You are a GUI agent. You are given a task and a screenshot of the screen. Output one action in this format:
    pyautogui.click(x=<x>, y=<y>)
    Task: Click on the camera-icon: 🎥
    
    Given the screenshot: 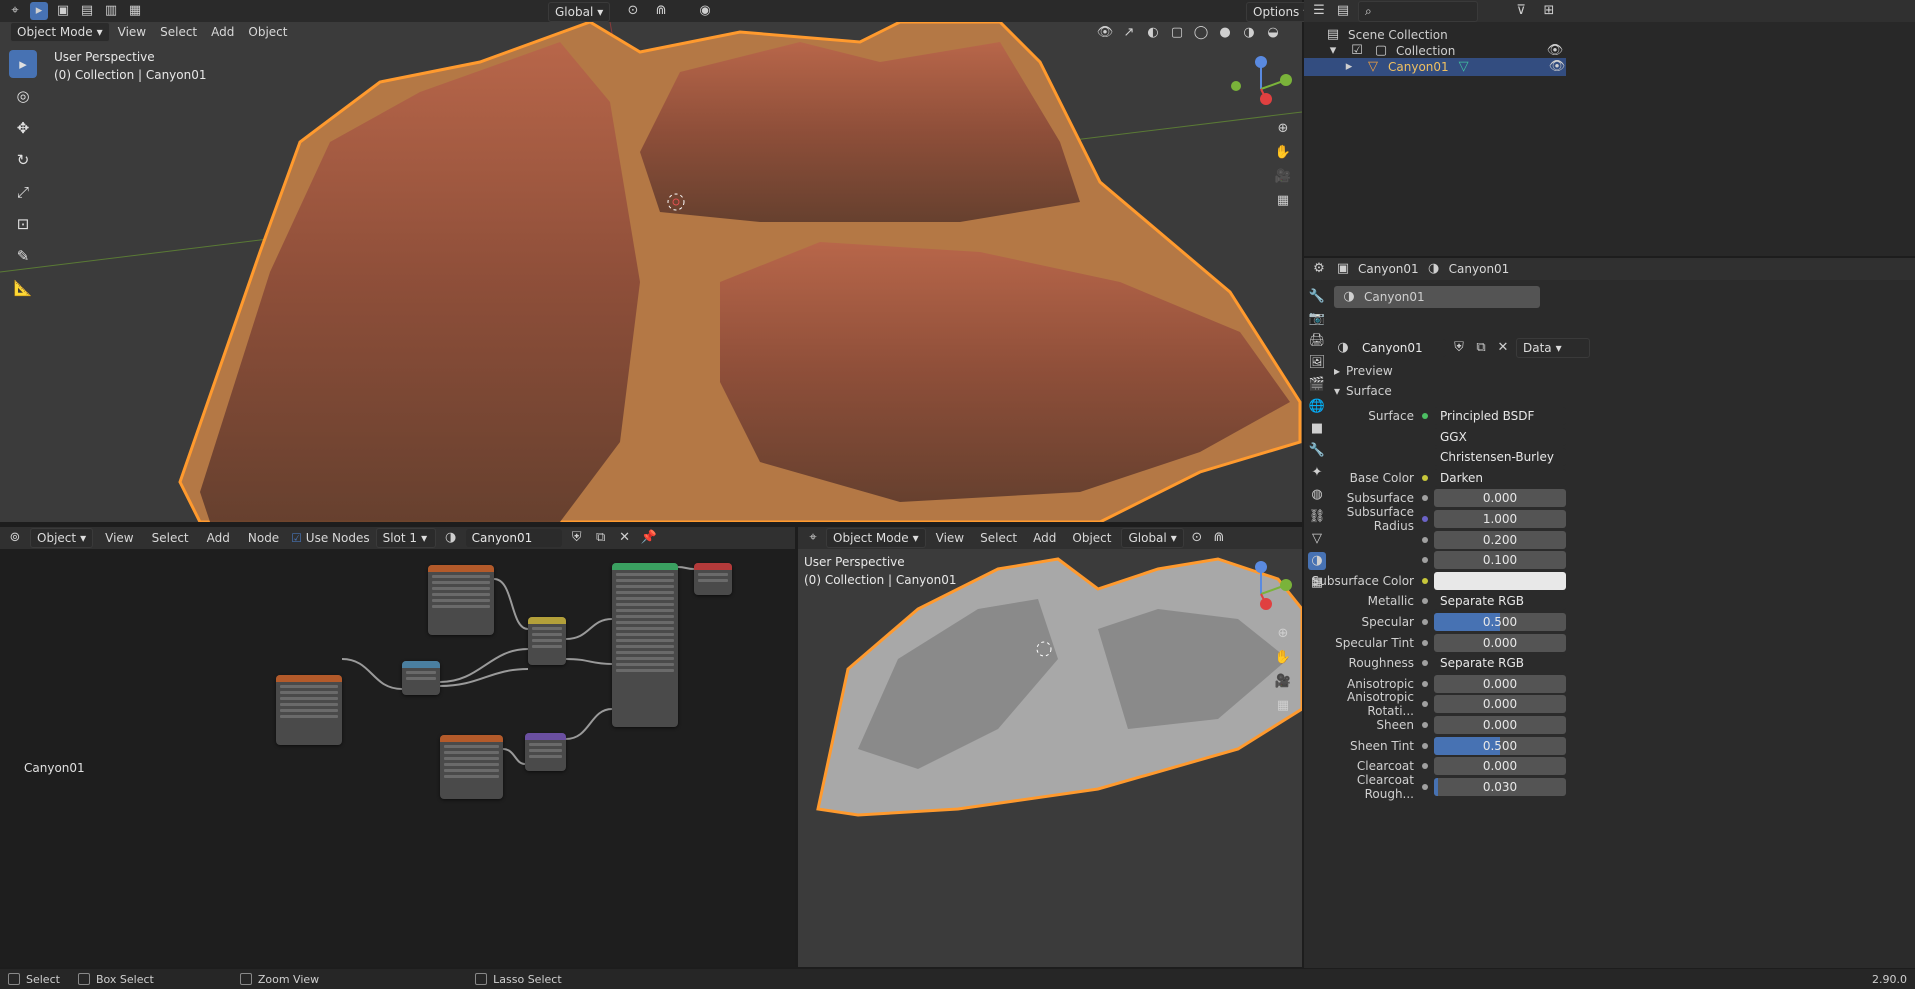 What is the action you would take?
    pyautogui.click(x=1283, y=177)
    